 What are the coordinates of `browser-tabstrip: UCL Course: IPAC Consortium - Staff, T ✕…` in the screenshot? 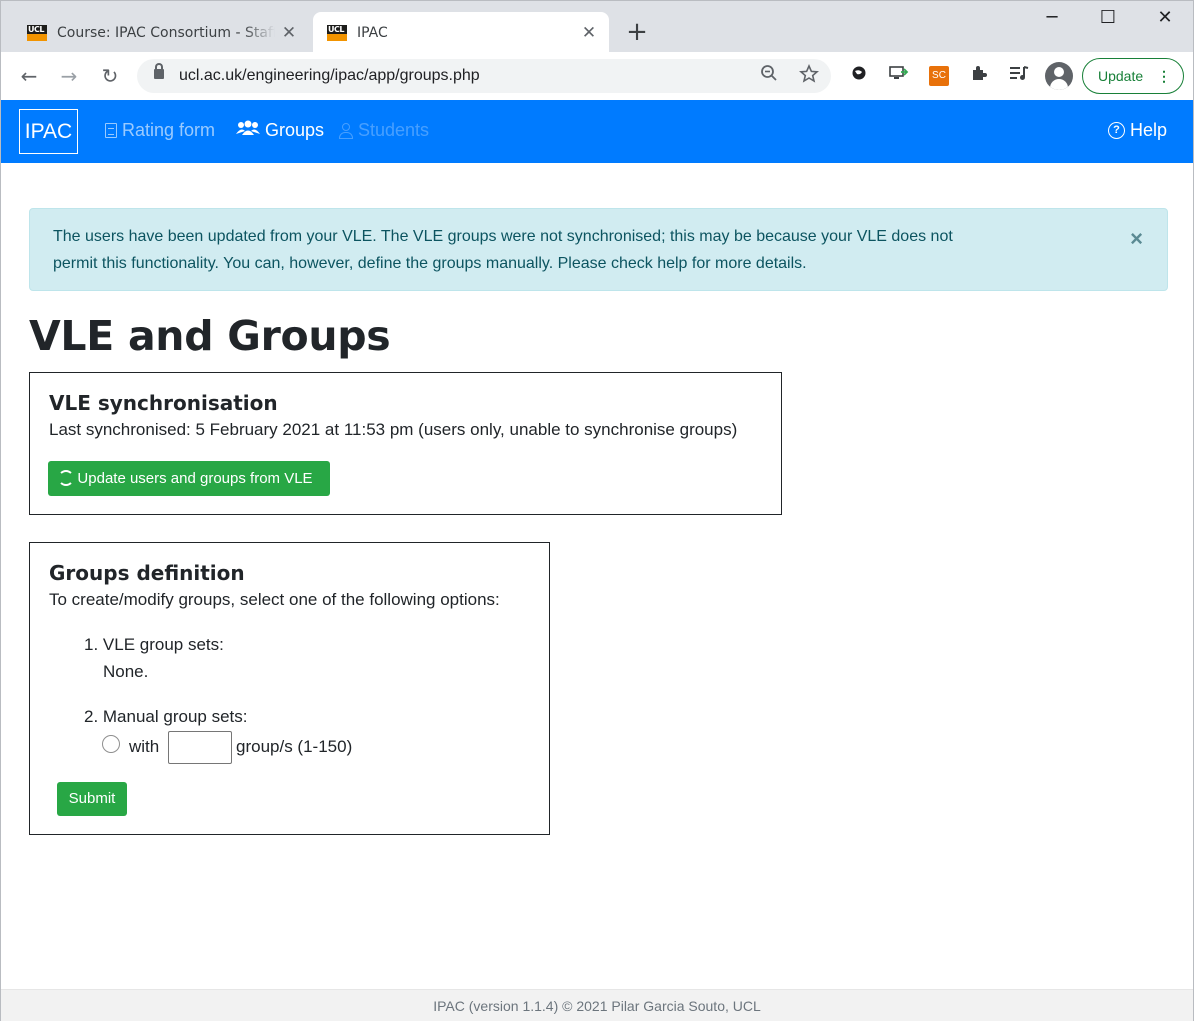 It's located at (597, 26).